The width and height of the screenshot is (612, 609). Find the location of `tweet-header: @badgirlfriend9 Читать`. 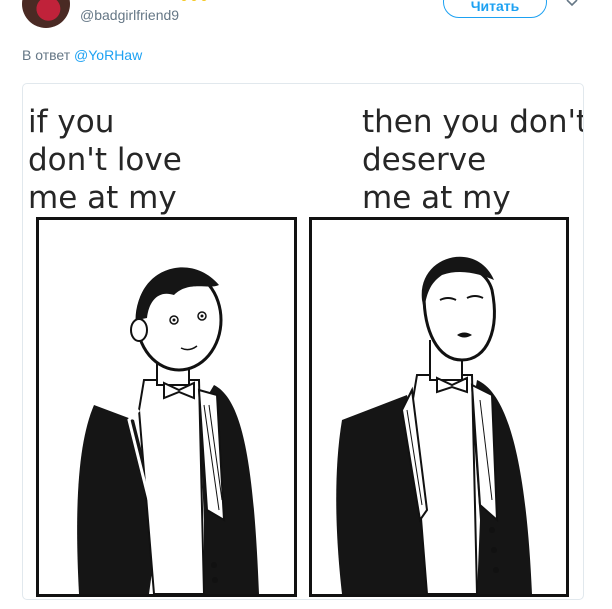

tweet-header: @badgirlfriend9 Читать is located at coordinates (306, 20).